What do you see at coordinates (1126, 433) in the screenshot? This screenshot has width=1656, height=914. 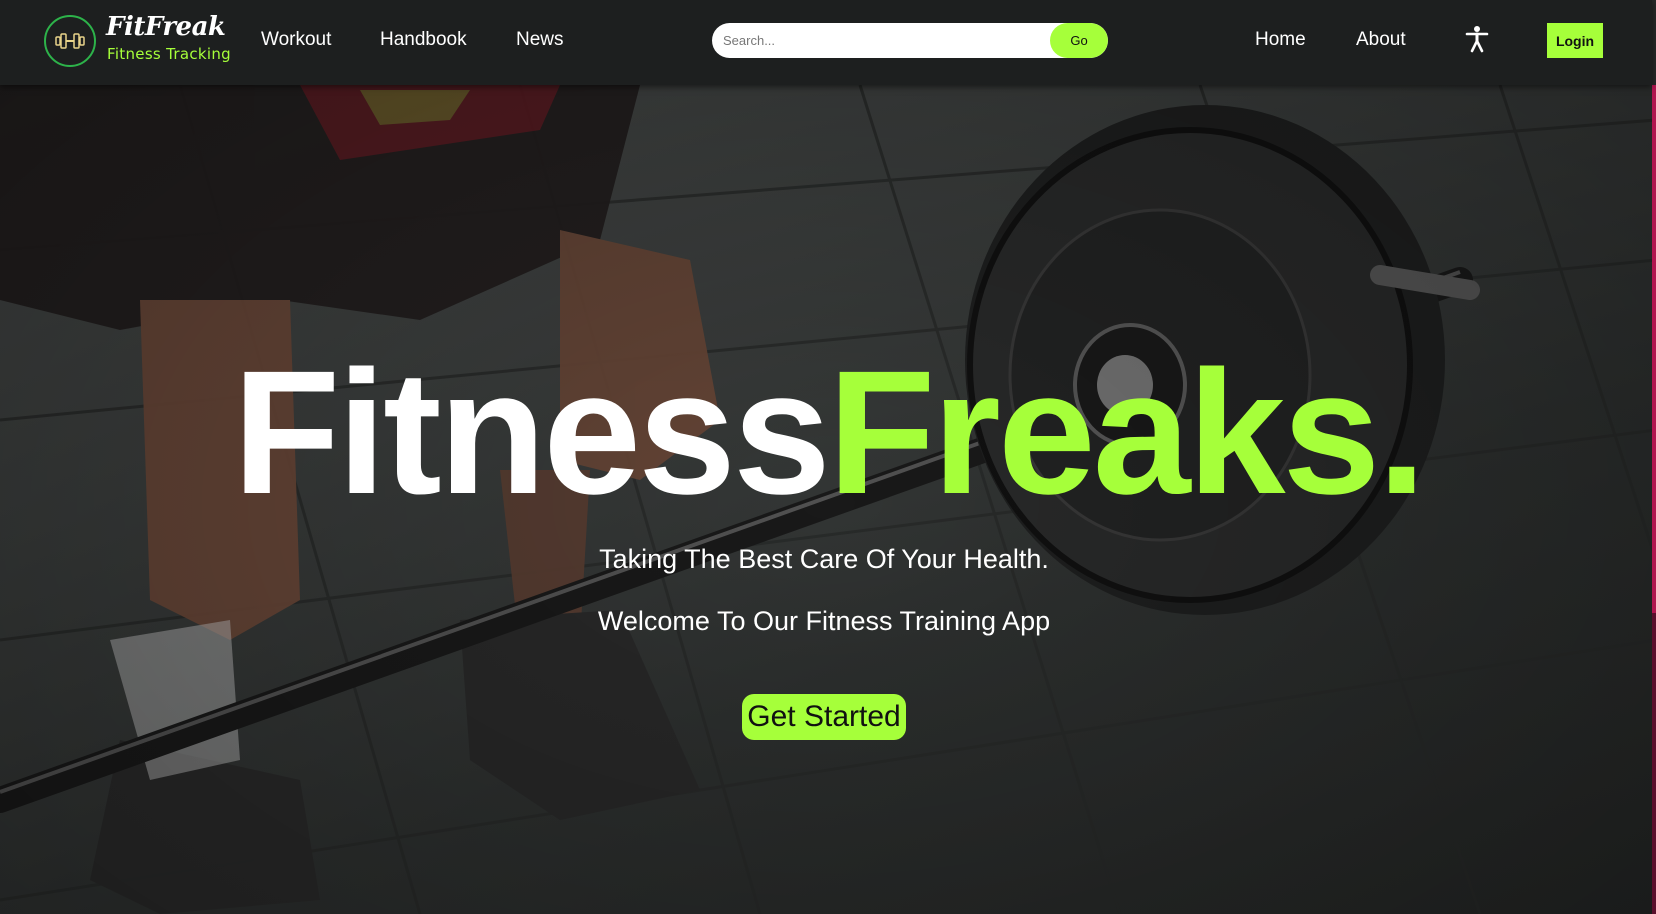 I see `headline-green: Freaks.` at bounding box center [1126, 433].